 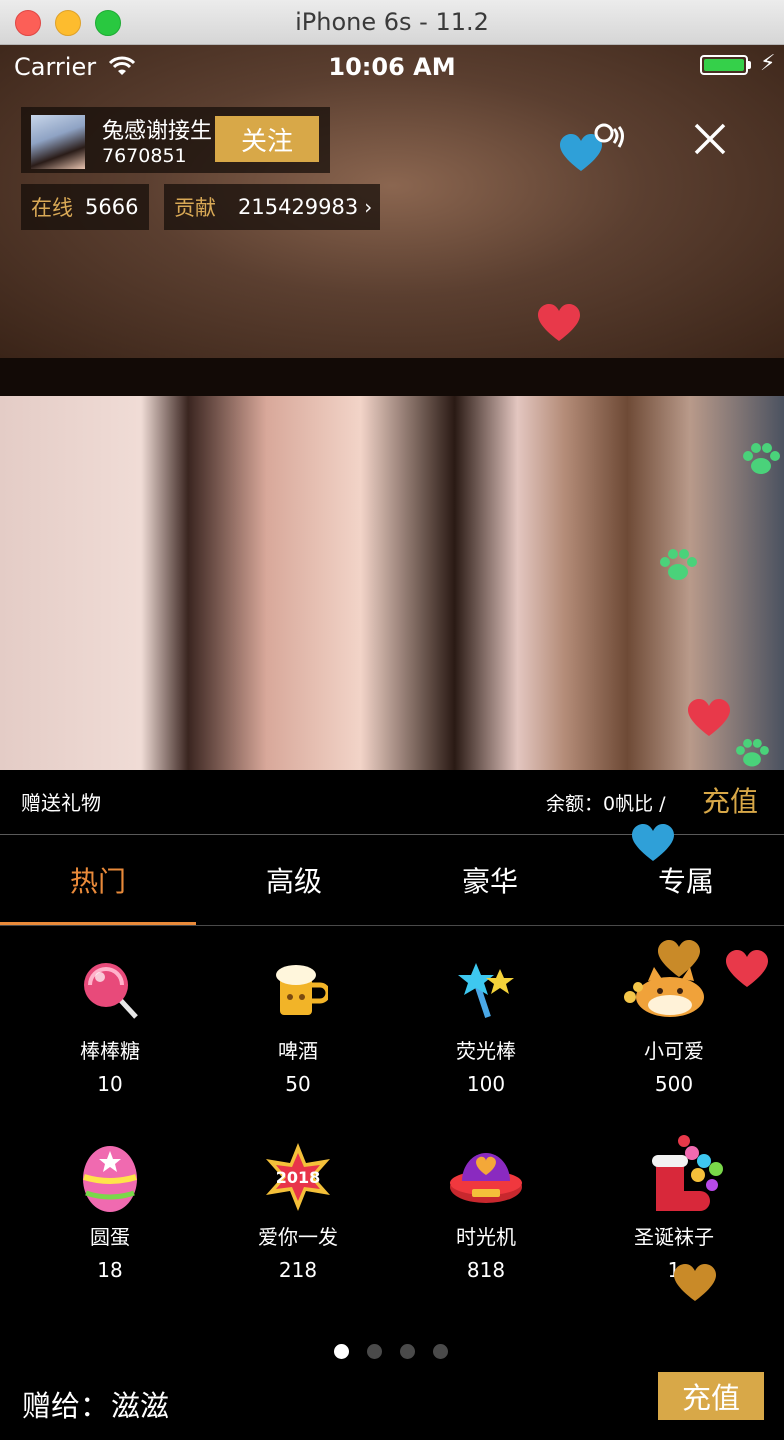 I want to click on gift-price: 500, so click(x=674, y=1084).